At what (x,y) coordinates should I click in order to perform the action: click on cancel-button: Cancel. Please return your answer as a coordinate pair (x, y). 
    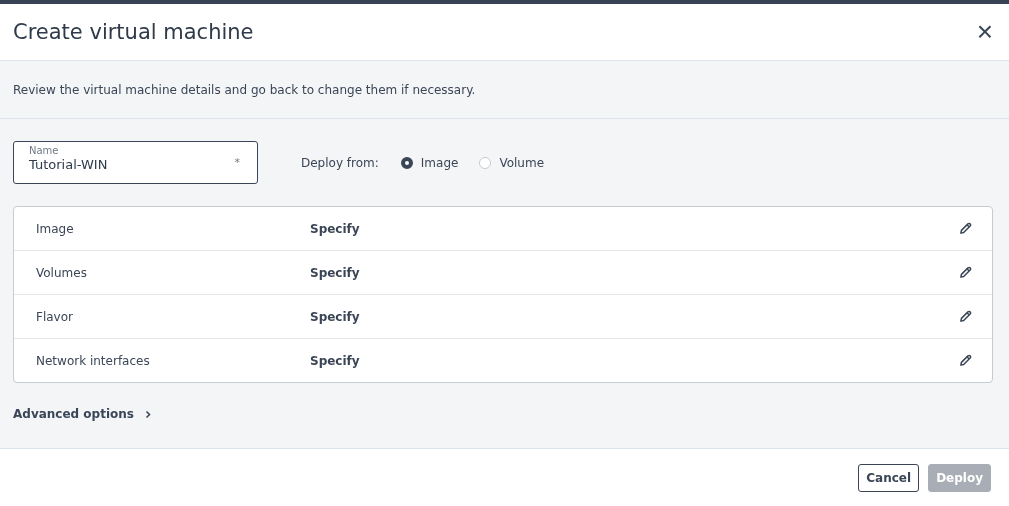
    Looking at the image, I should click on (889, 478).